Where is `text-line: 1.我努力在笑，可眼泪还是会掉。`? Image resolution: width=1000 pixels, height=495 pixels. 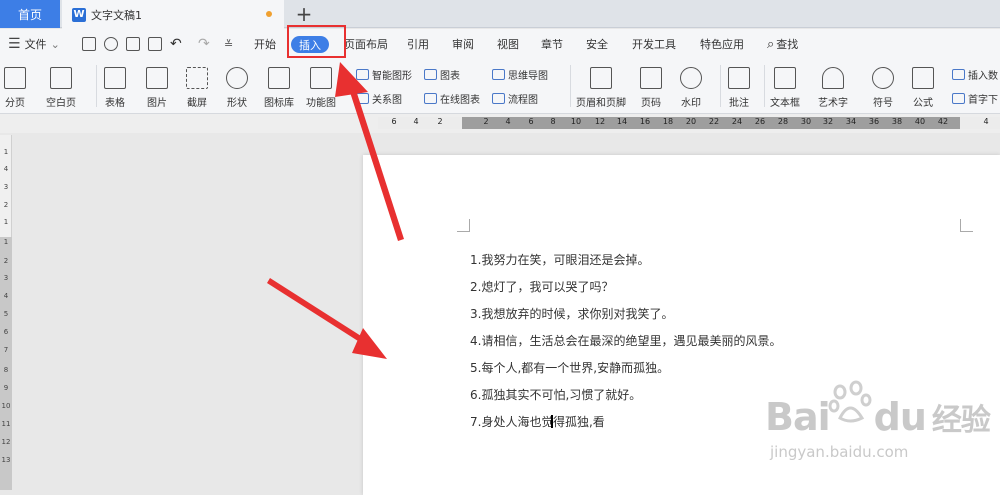
text-line: 1.我努力在笑，可眼泪还是会掉。 is located at coordinates (559, 259).